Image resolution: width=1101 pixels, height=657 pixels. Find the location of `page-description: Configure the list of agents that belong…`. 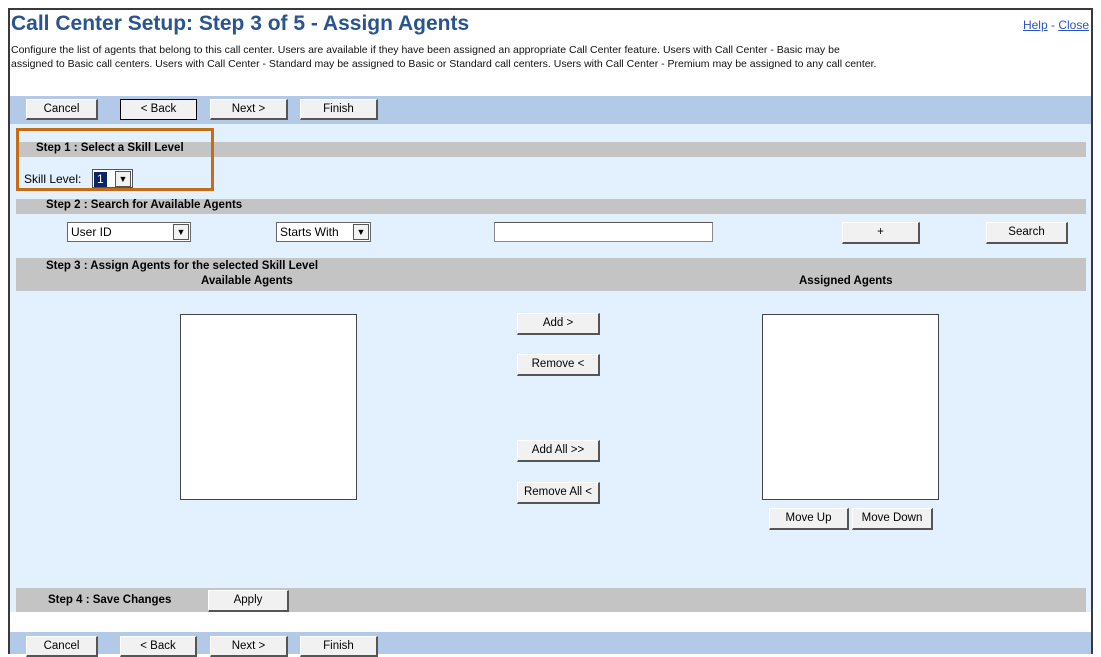

page-description: Configure the list of agents that belong… is located at coordinates (553, 57).